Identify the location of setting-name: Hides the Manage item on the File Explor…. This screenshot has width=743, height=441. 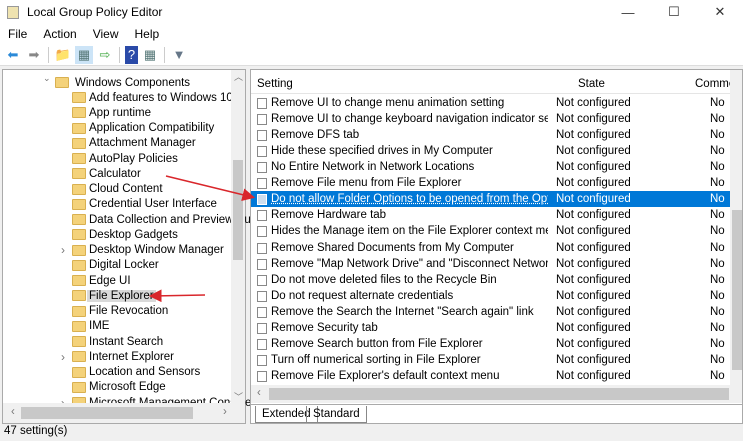
(409, 231).